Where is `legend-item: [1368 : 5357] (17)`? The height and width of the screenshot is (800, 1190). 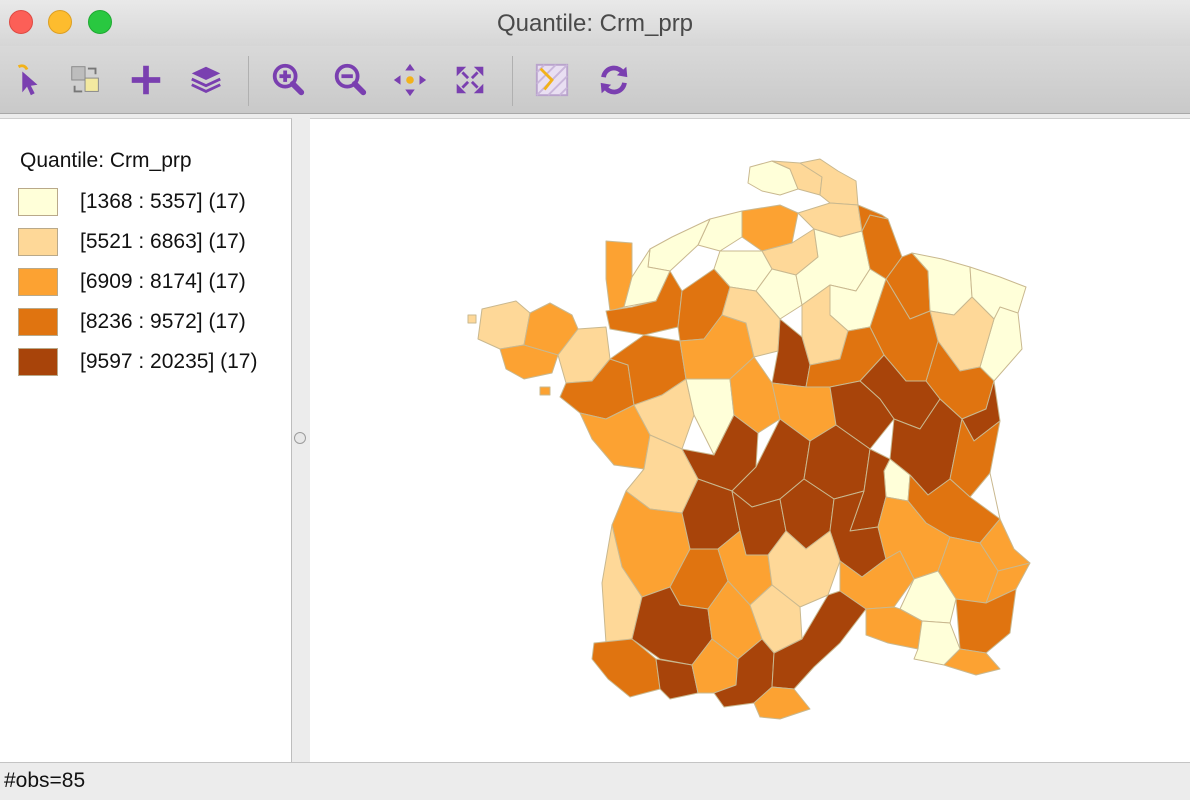 legend-item: [1368 : 5357] (17) is located at coordinates (132, 202).